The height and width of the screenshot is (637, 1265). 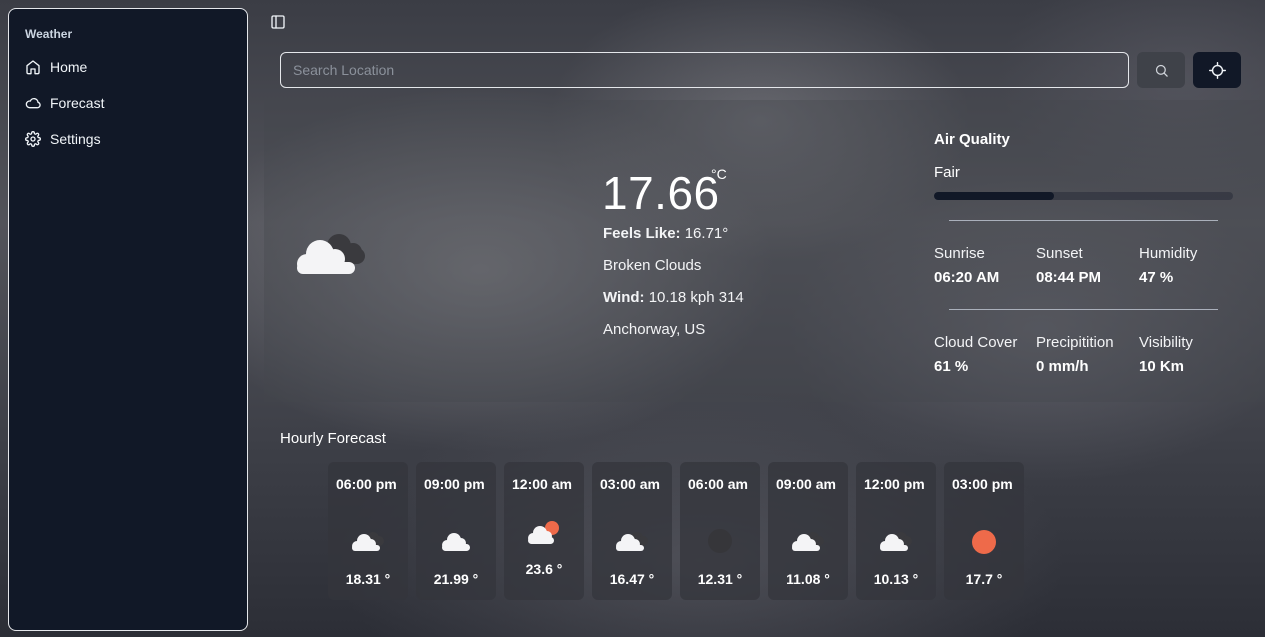 What do you see at coordinates (976, 342) in the screenshot?
I see `stat-label: Cloud Cover` at bounding box center [976, 342].